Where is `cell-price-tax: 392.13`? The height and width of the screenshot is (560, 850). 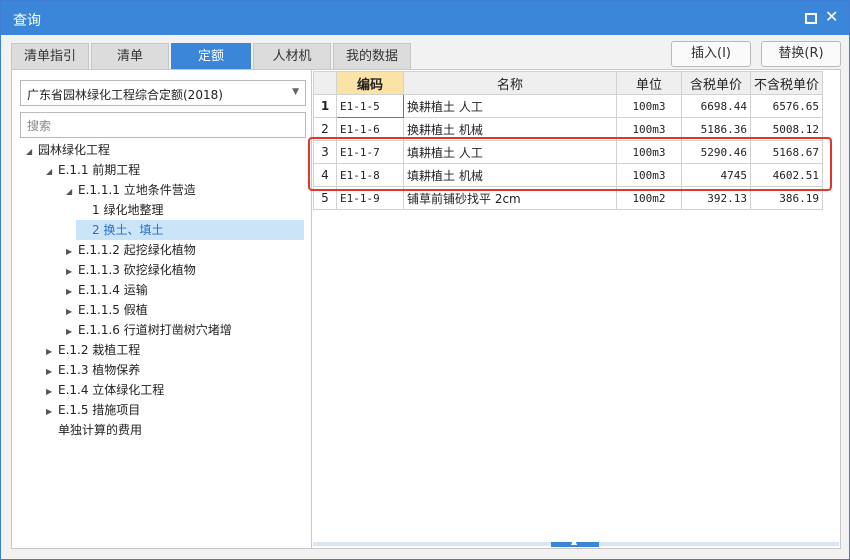
cell-price-tax: 392.13 is located at coordinates (716, 198).